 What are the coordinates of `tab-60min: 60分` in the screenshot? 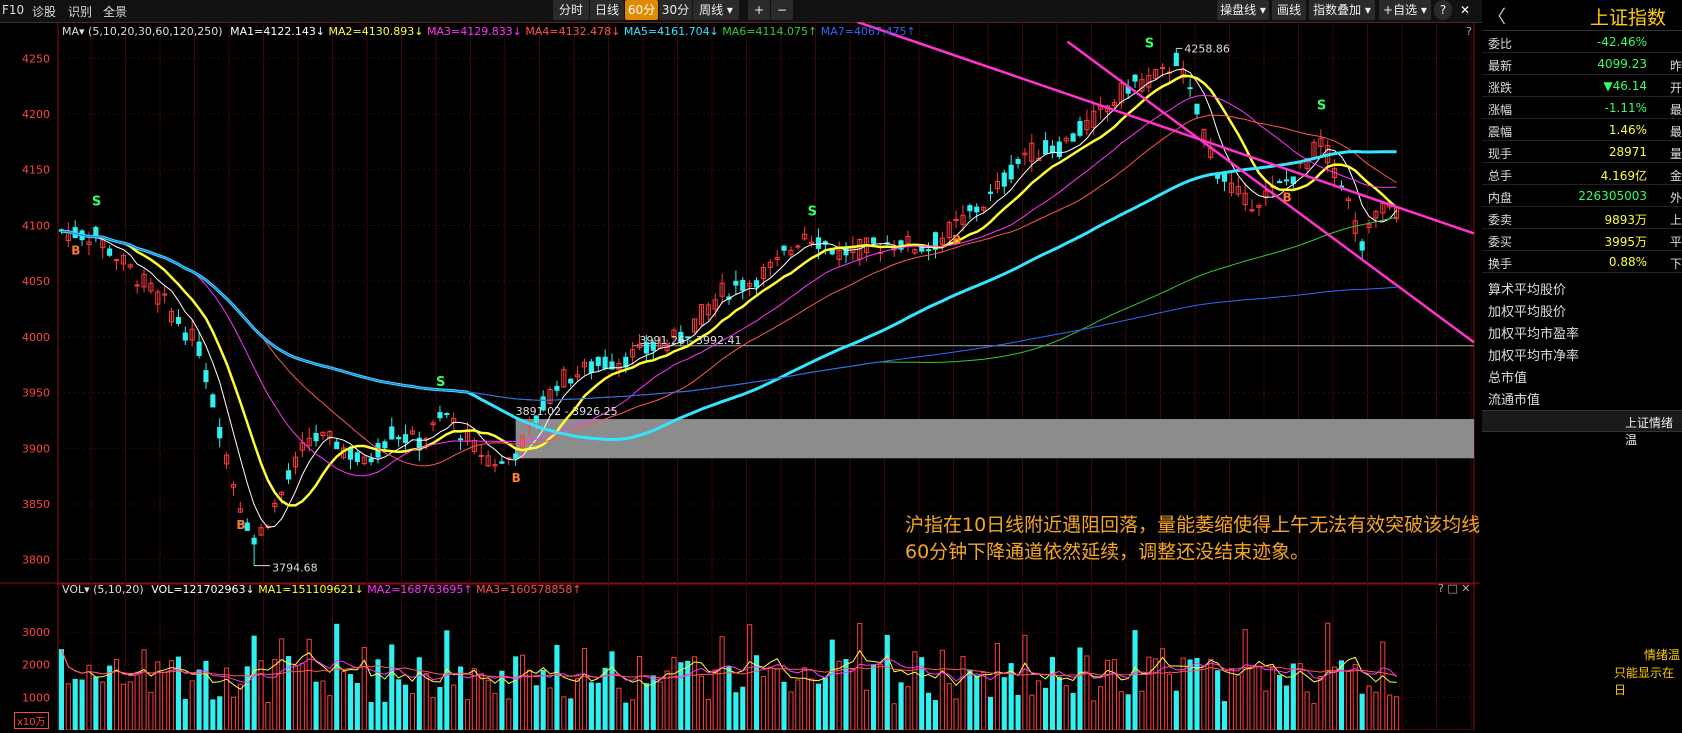 It's located at (641, 10).